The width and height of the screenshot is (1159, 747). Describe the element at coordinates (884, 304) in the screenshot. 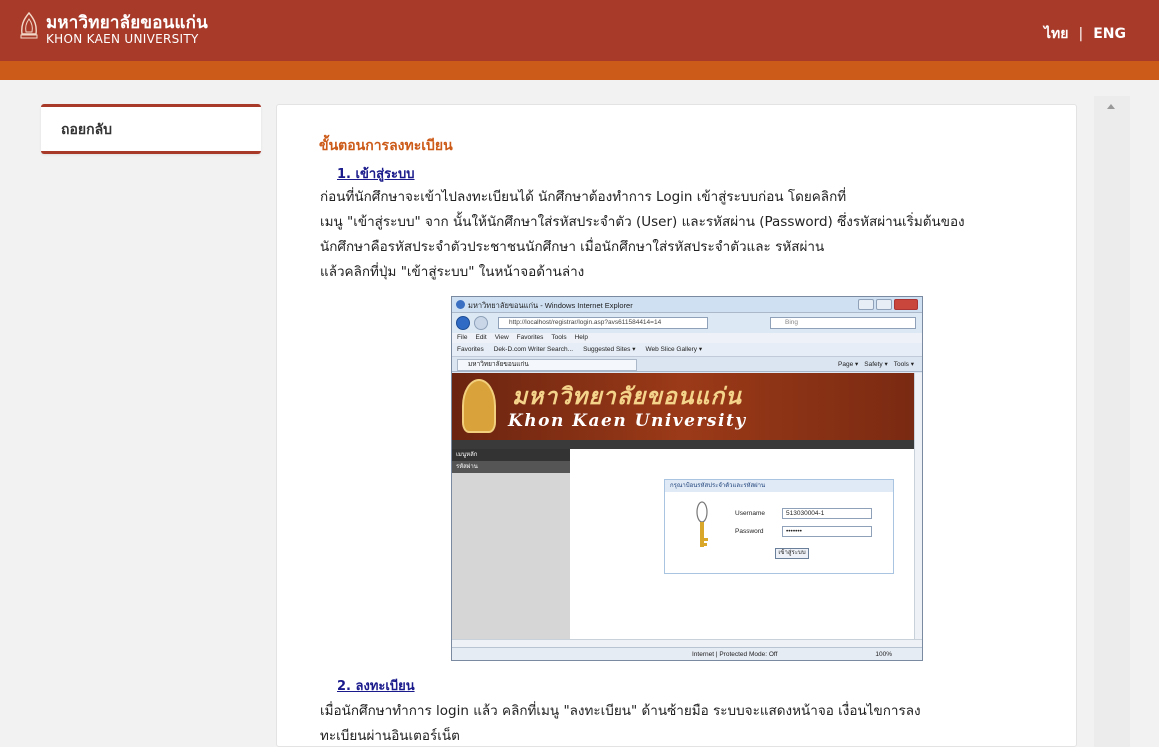

I see `maximize-icon` at that location.